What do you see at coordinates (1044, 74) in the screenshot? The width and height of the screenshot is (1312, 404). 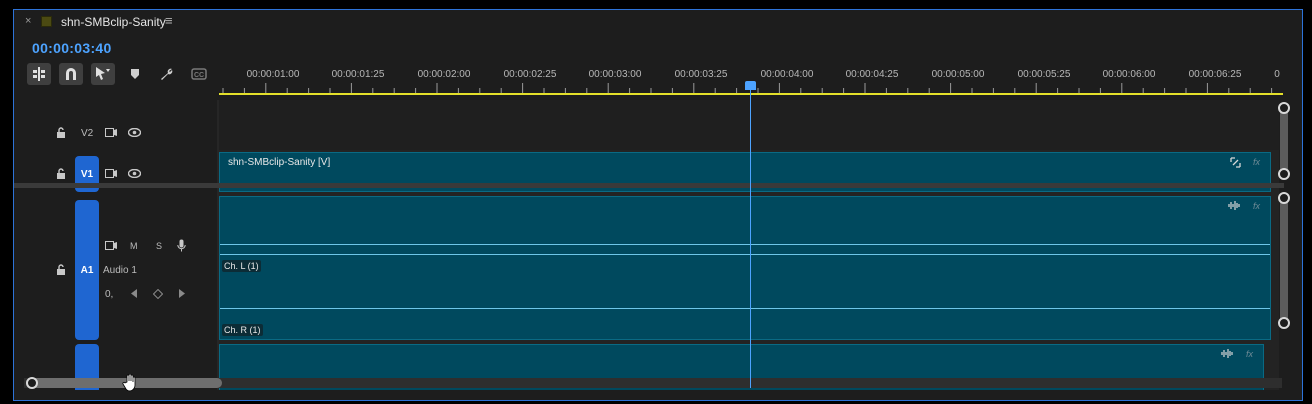 I see `ruler-label: 00:00:05:25` at bounding box center [1044, 74].